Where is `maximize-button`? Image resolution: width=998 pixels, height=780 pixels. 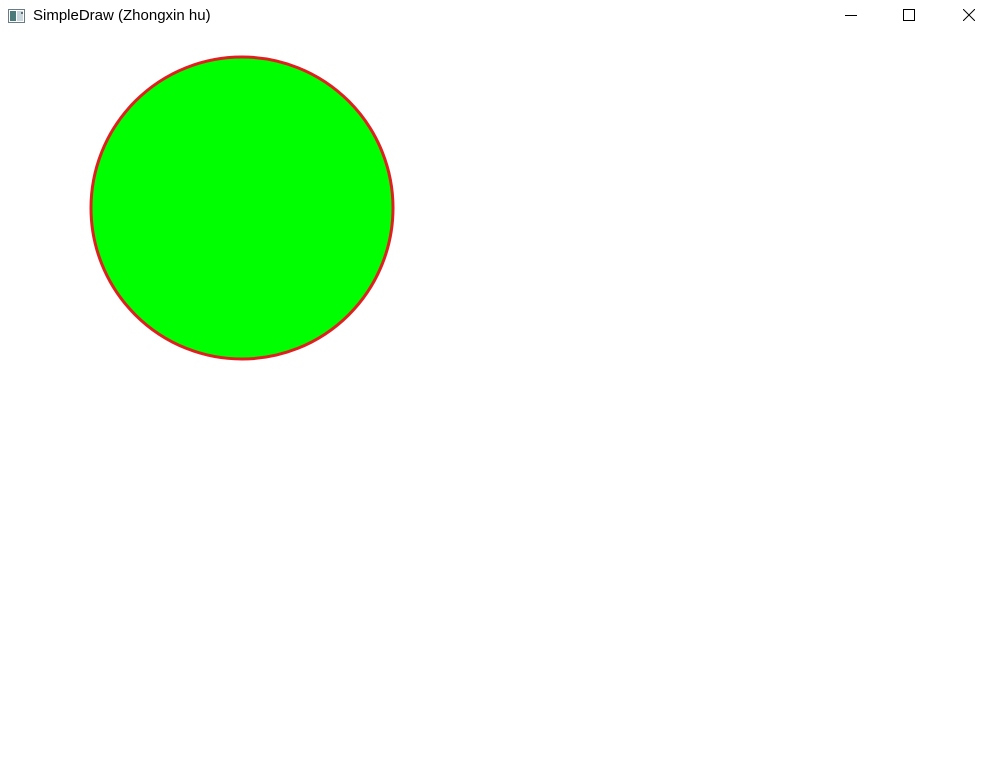
maximize-button is located at coordinates (909, 16).